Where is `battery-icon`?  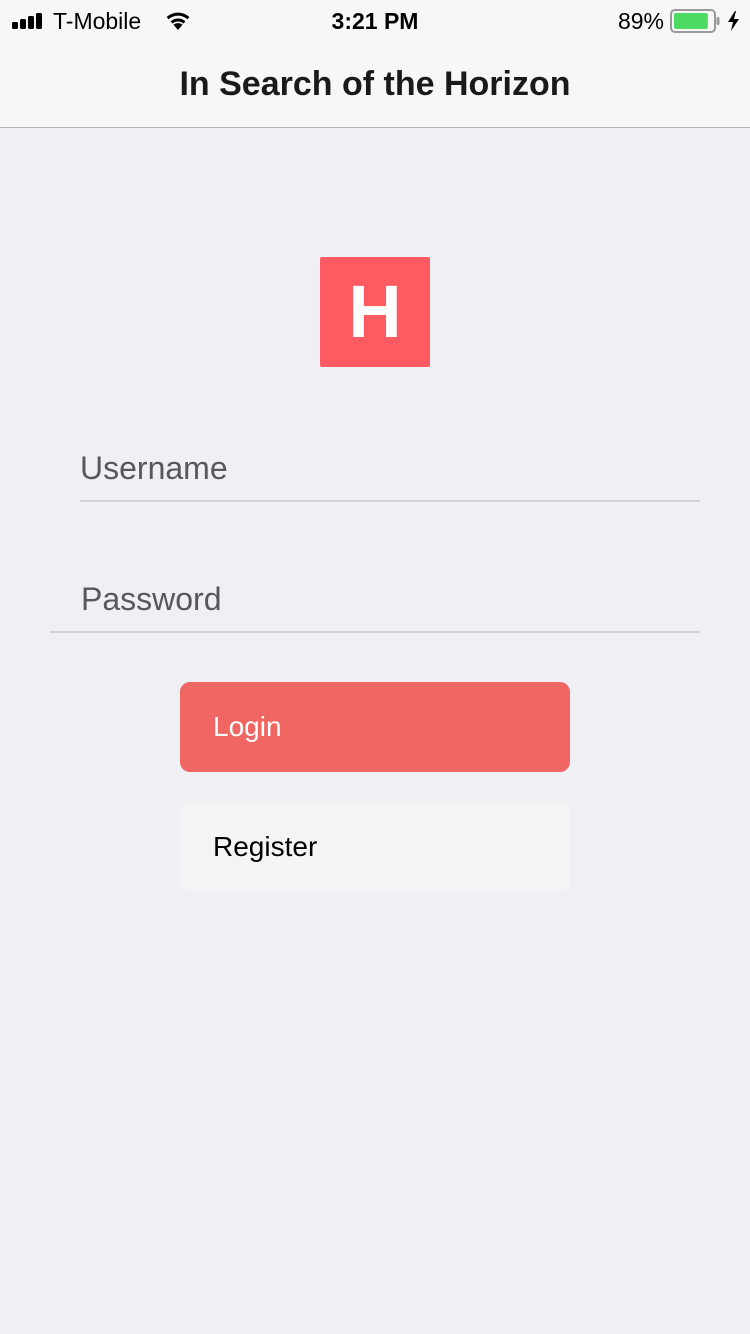 battery-icon is located at coordinates (695, 21).